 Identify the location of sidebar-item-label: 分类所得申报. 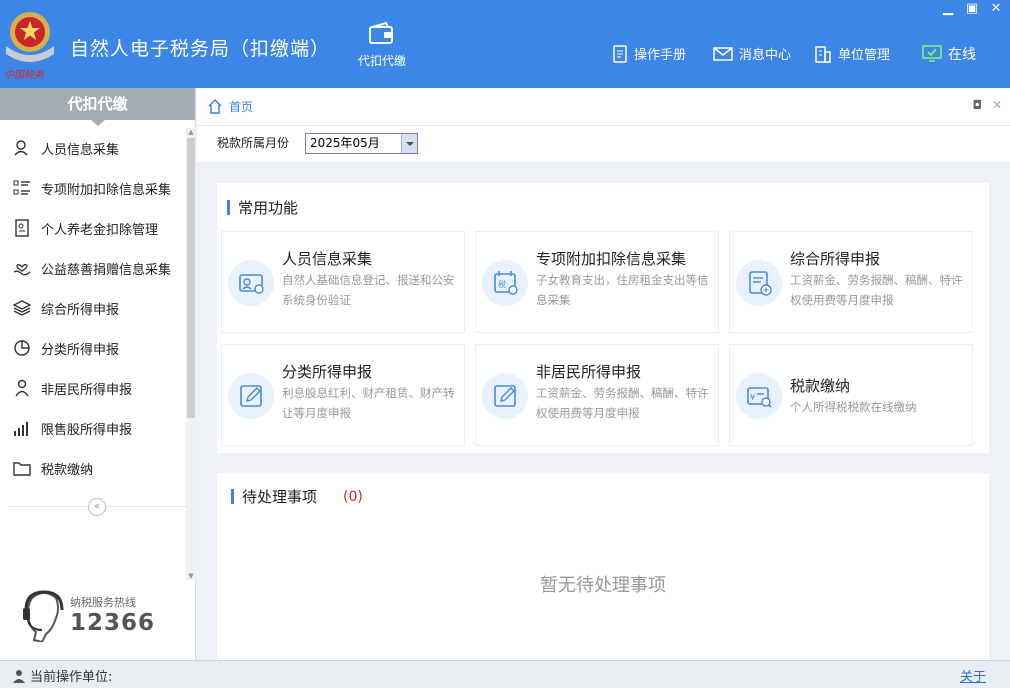
(80, 350).